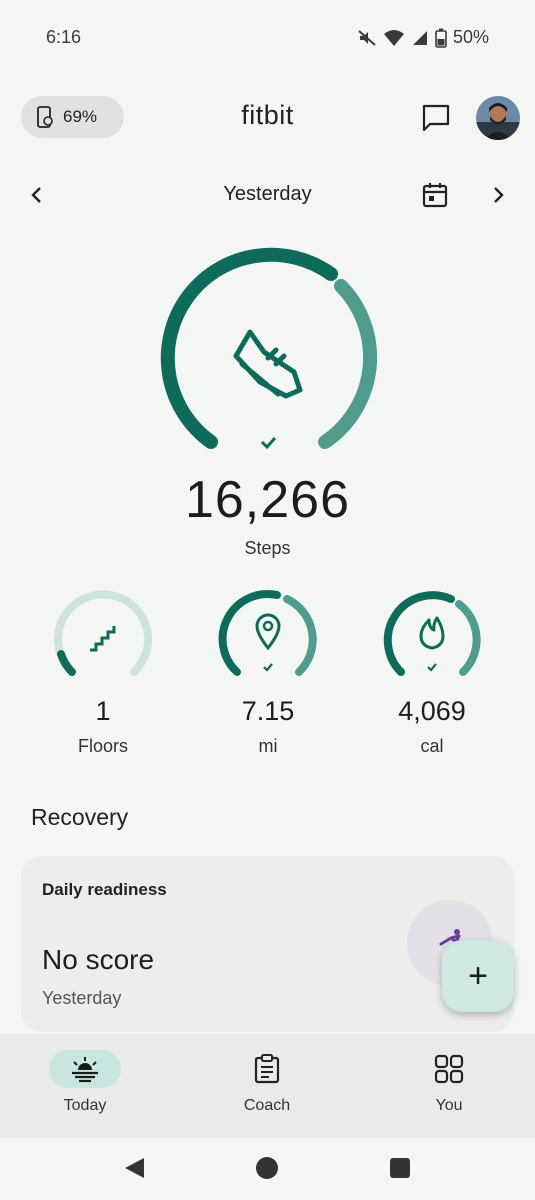  Describe the element at coordinates (419, 37) in the screenshot. I see `signal-icon` at that location.